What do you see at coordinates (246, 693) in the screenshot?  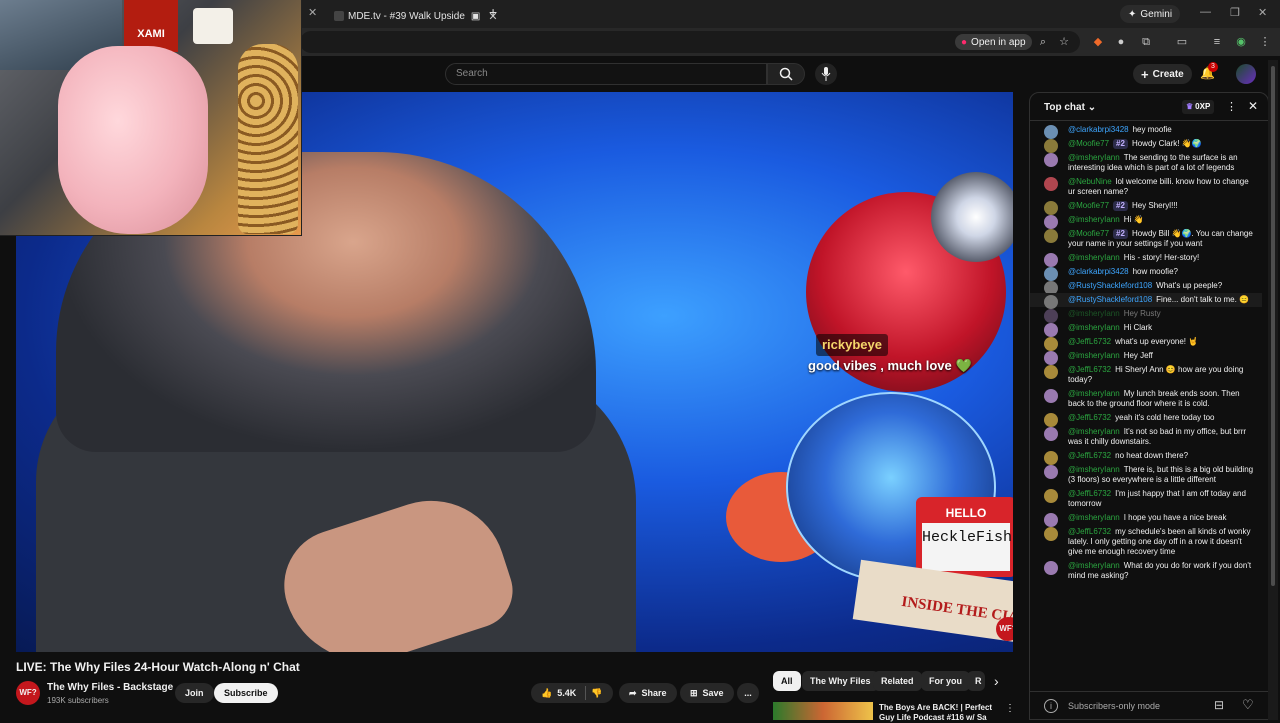 I see `subscribe-button: Subscribe` at bounding box center [246, 693].